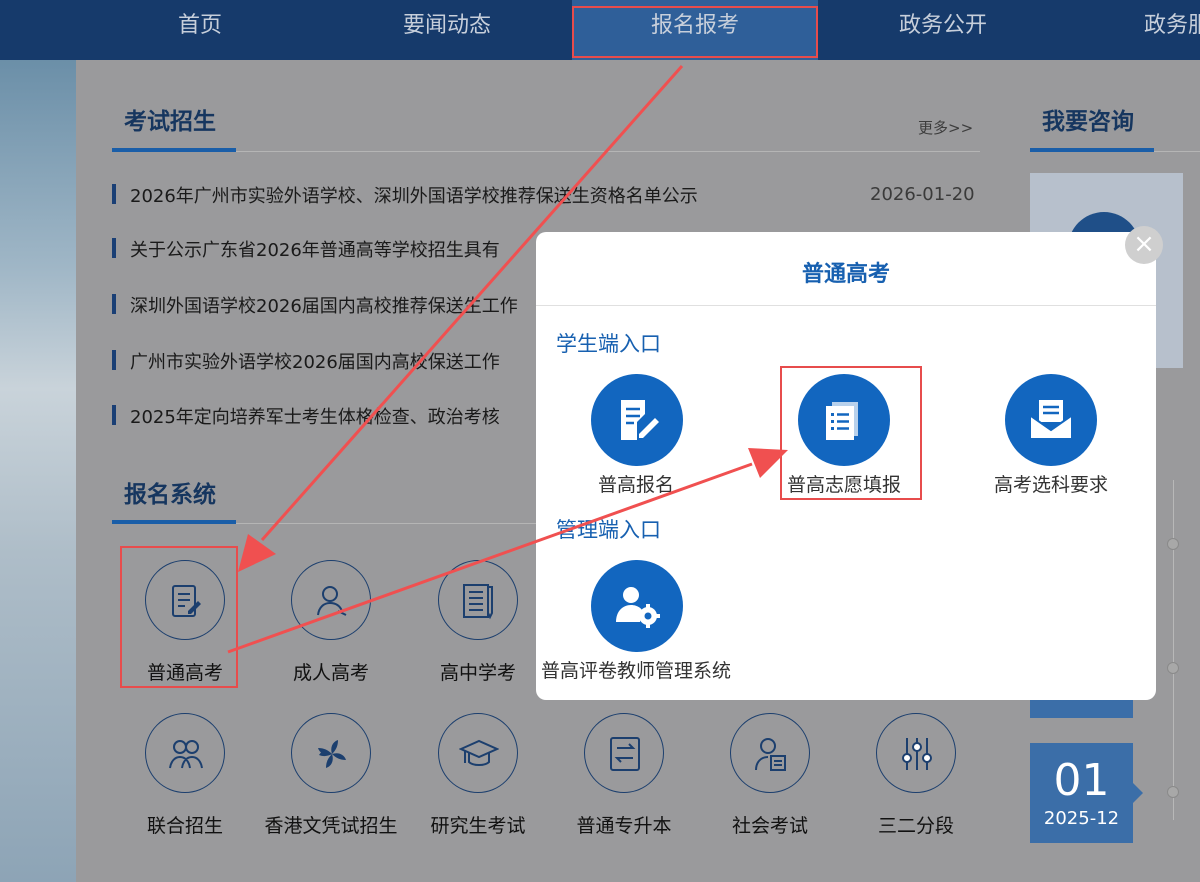 The image size is (1200, 882). I want to click on system-lianhe-zhaosheng: 联合招生, so click(185, 783).